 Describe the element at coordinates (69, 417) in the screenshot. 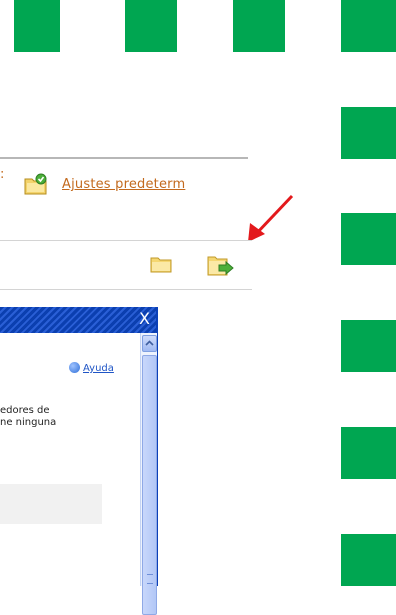

I see `dialog-body-text: edores de ne ninguna` at that location.